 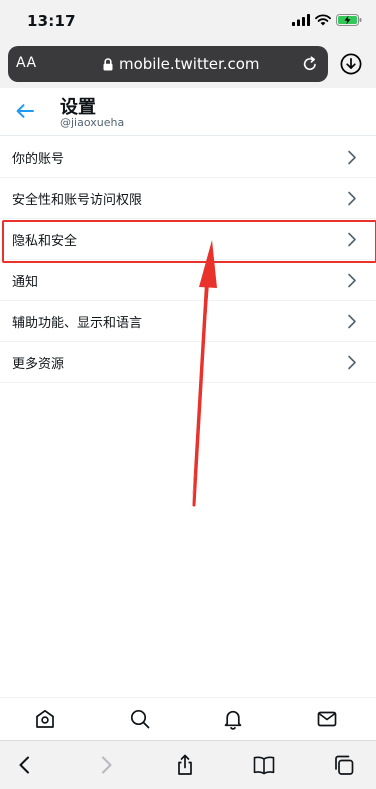 I want to click on url-display: mobile.twitter.com, so click(x=181, y=64).